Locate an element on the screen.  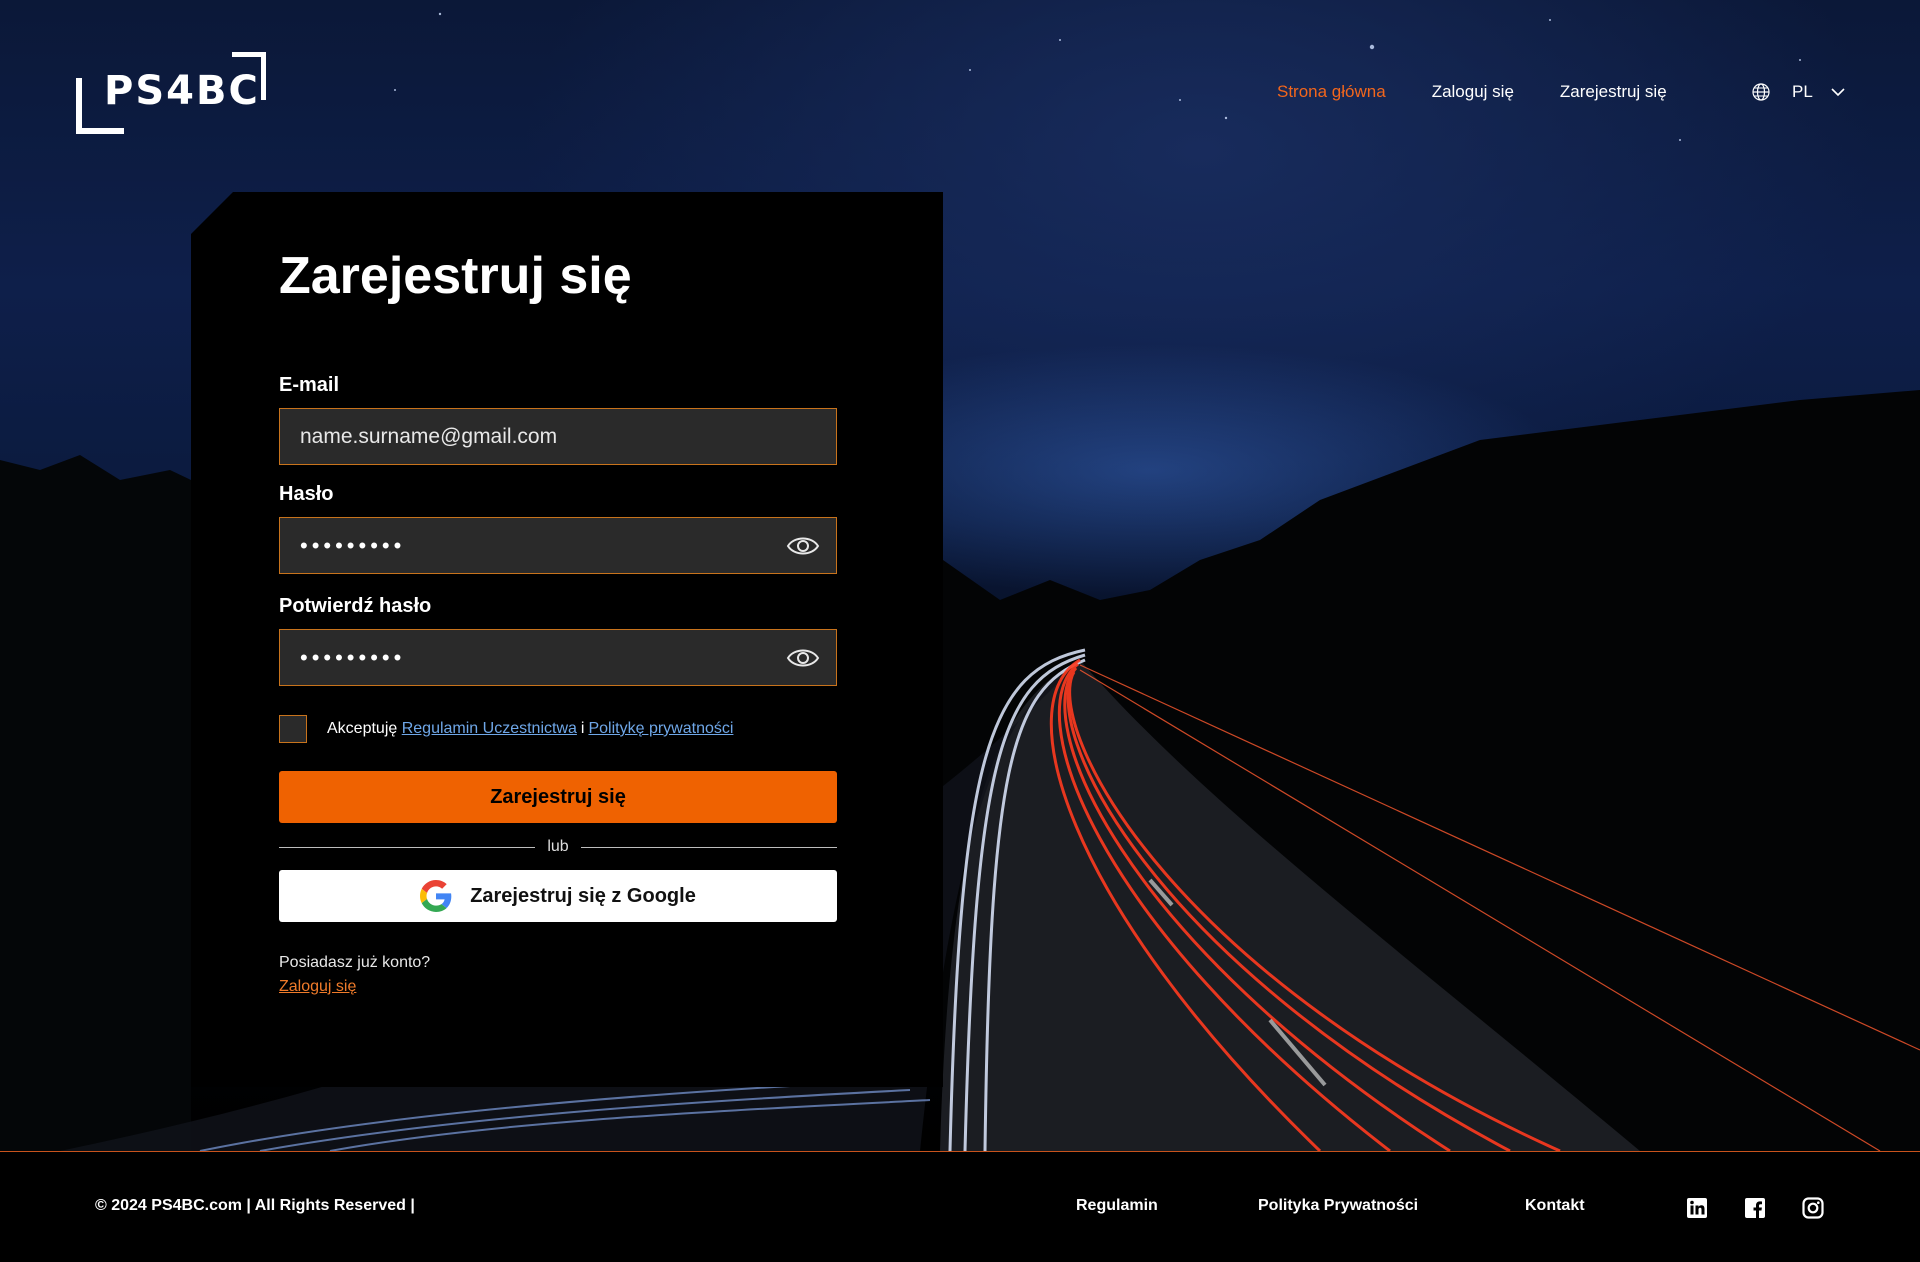
email-value: name.surname@gmail.com is located at coordinates (429, 436).